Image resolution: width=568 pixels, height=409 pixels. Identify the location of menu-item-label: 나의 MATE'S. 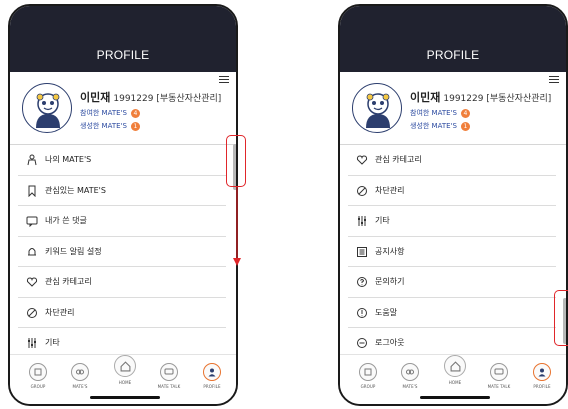
(68, 159).